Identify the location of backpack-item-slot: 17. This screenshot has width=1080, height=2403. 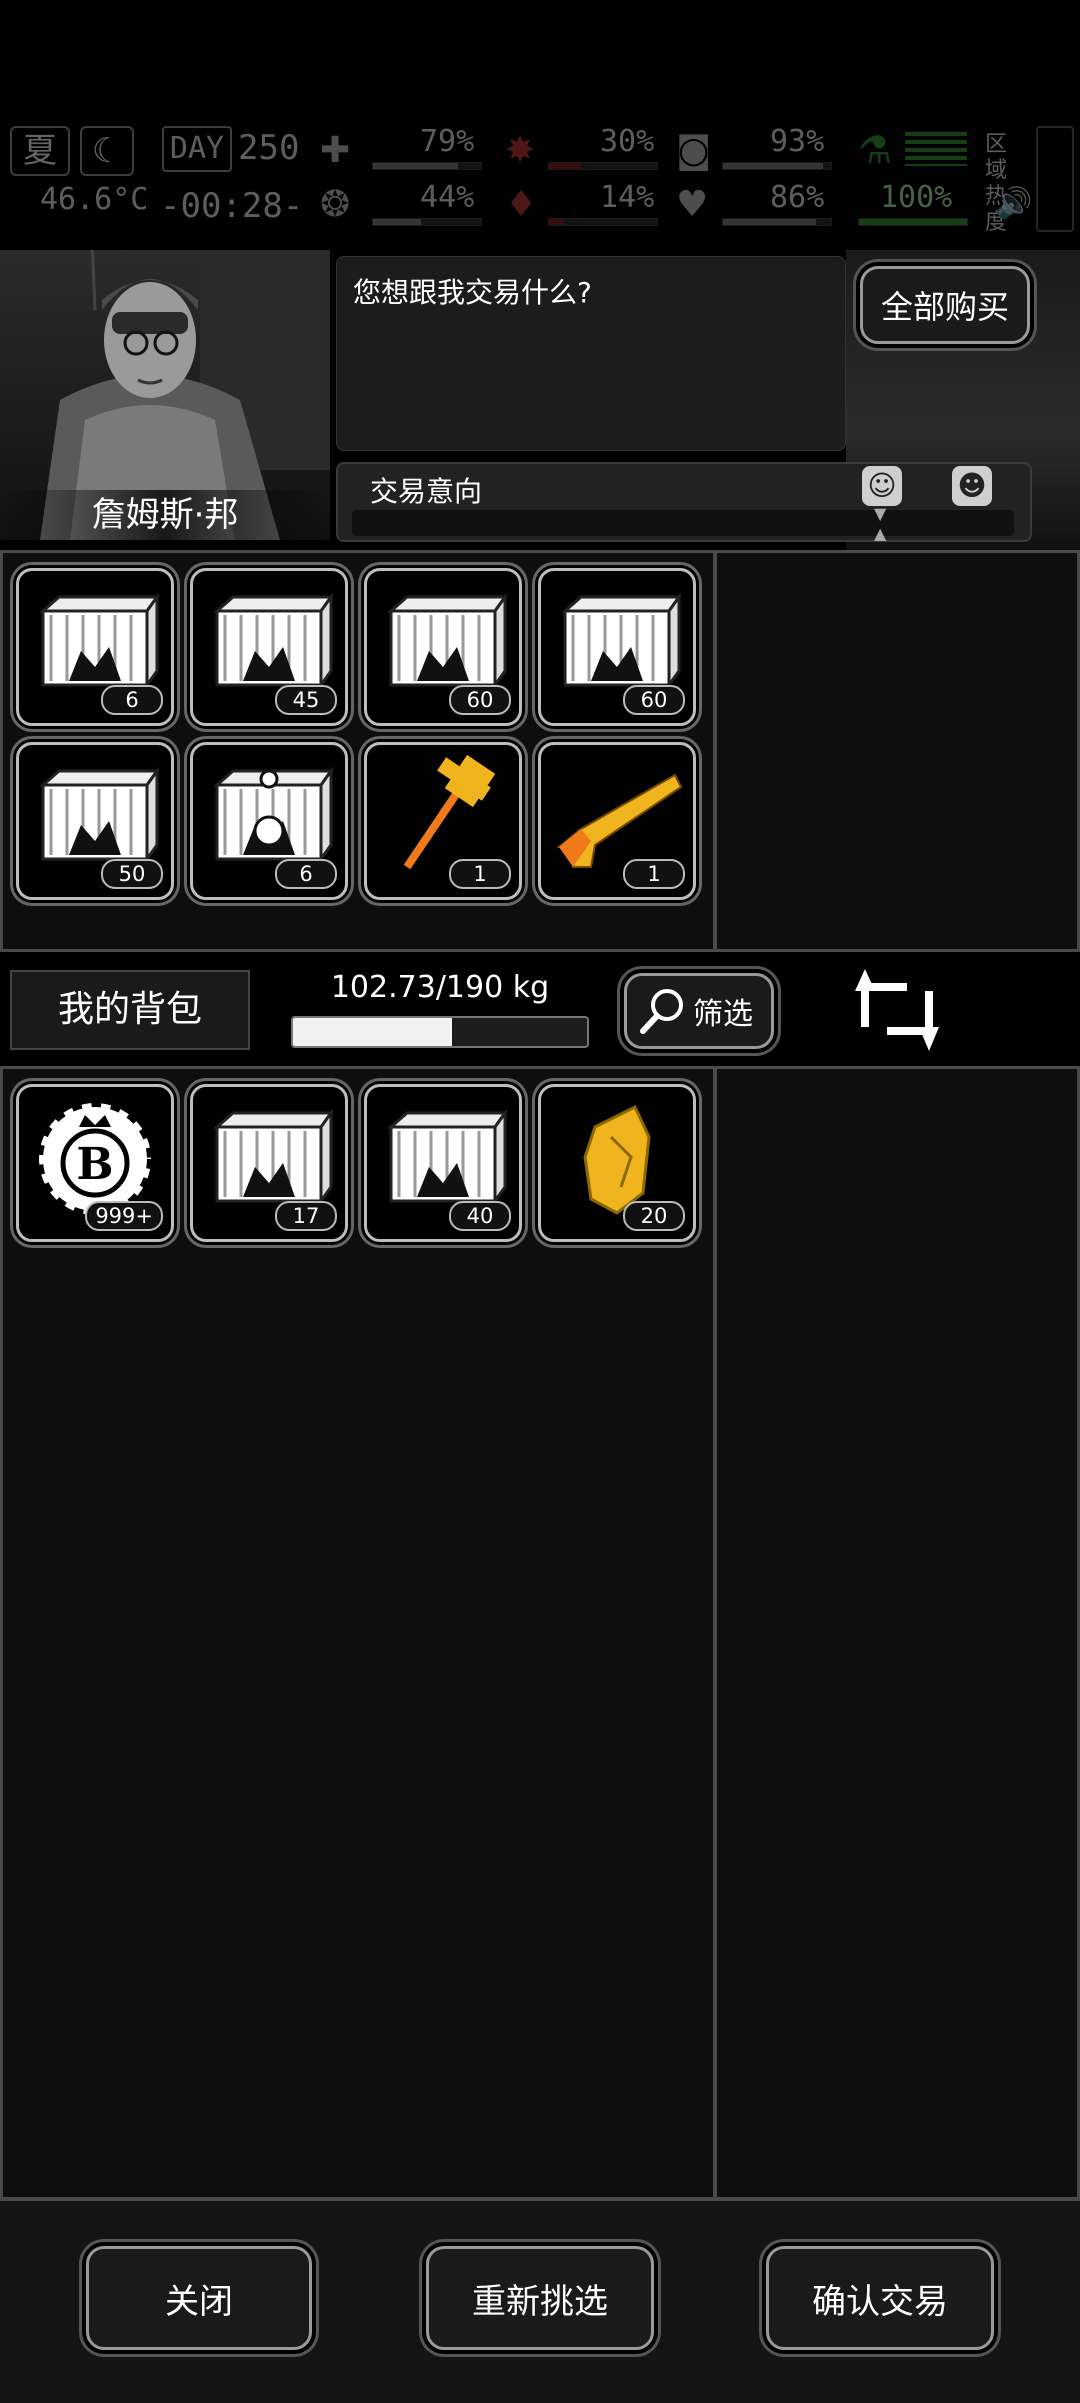
(269, 1163).